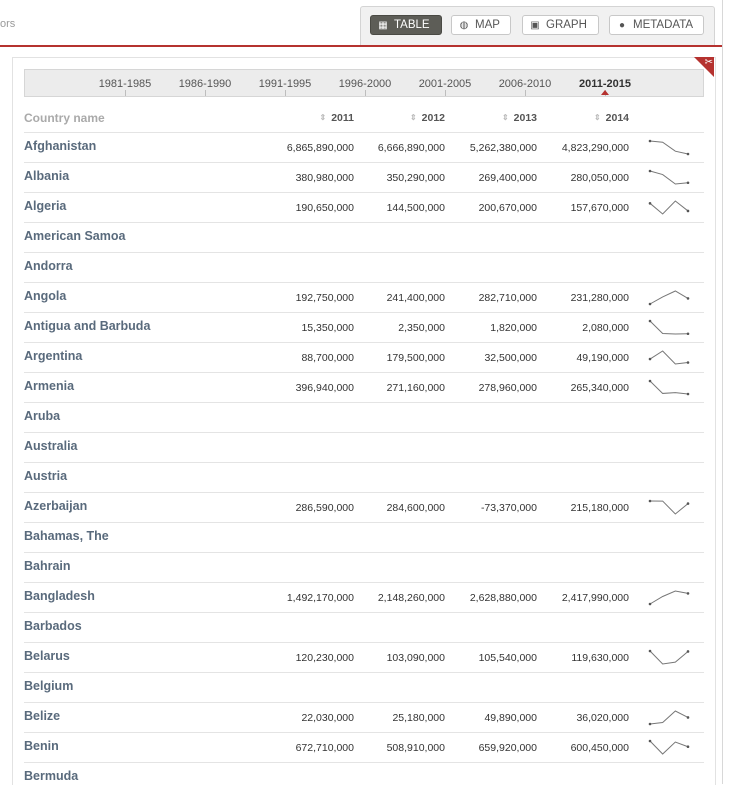 The image size is (745, 792). Describe the element at coordinates (47, 566) in the screenshot. I see `country-name: Bahrain` at that location.